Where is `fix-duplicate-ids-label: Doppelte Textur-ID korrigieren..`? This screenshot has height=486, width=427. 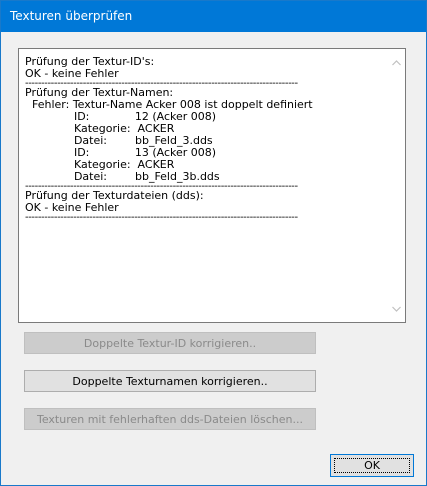
fix-duplicate-ids-label: Doppelte Textur-ID korrigieren.. is located at coordinates (170, 343).